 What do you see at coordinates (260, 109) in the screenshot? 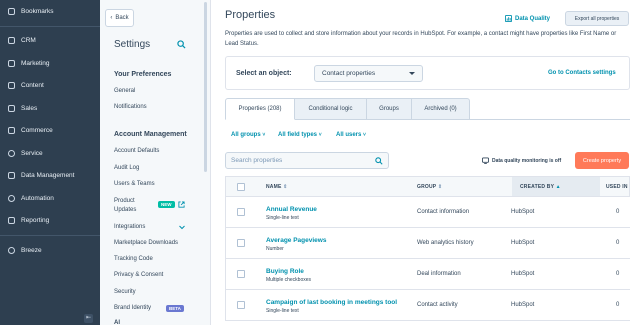
I see `tab-properties: Properties (208)` at bounding box center [260, 109].